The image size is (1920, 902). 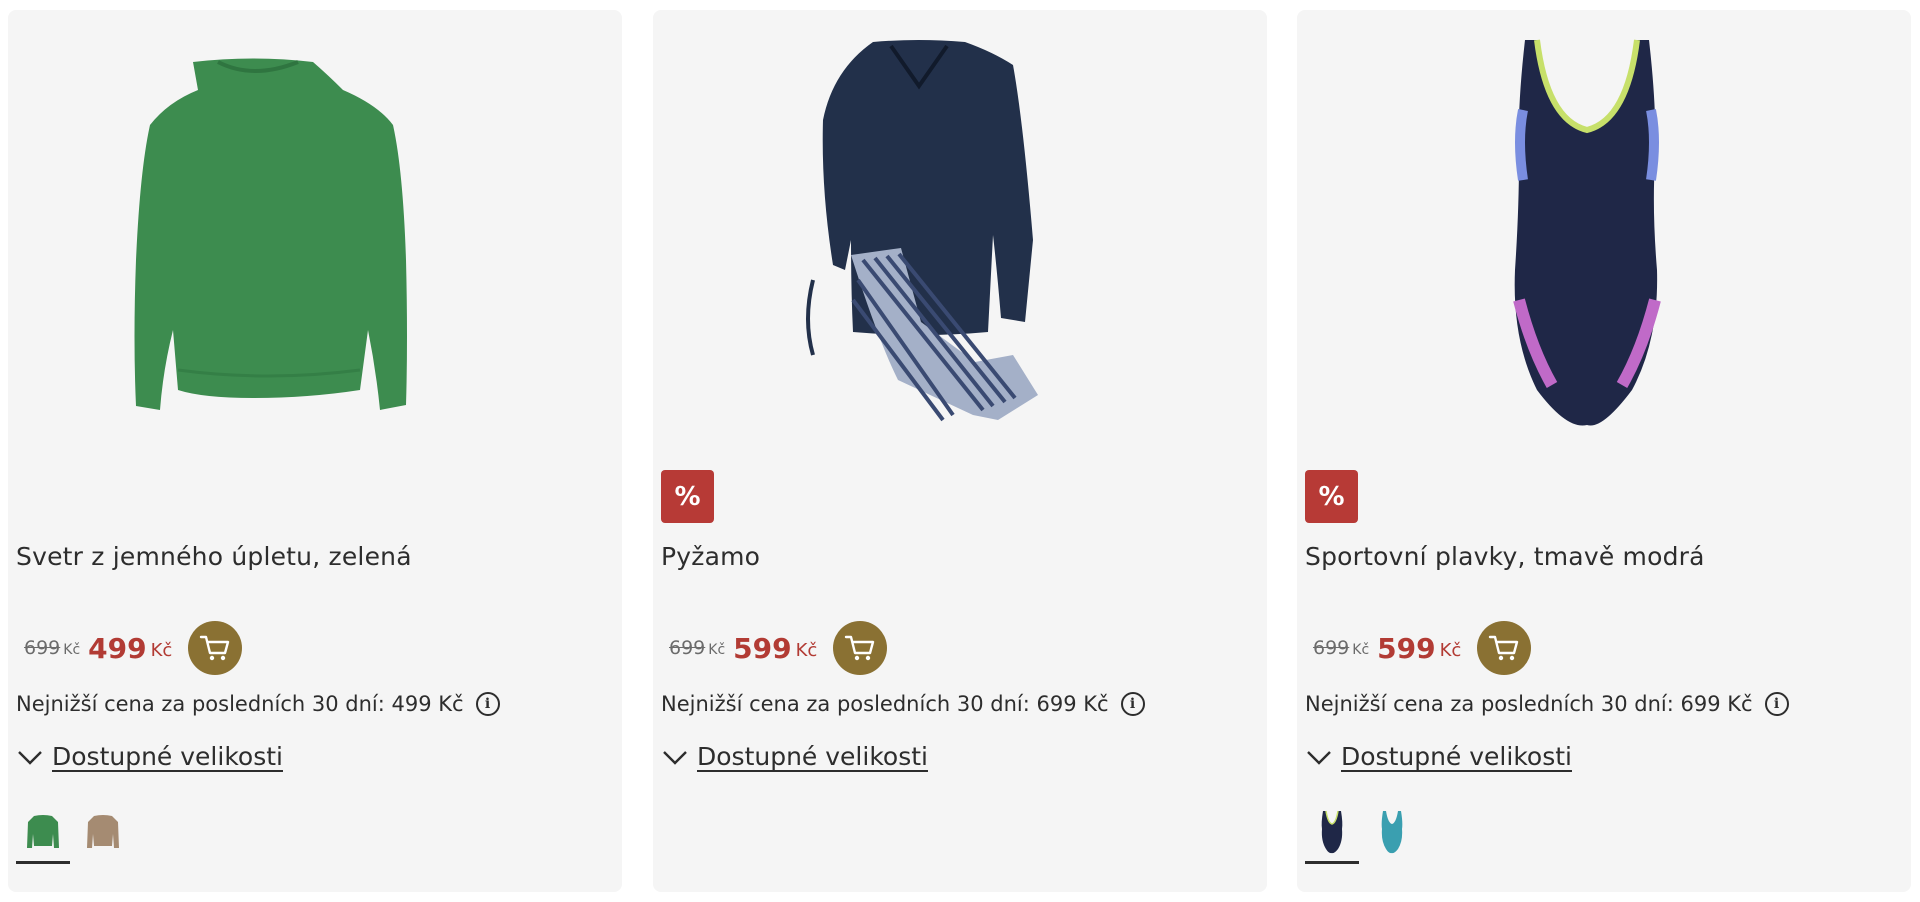 What do you see at coordinates (710, 556) in the screenshot?
I see `product-title: Pyžamo` at bounding box center [710, 556].